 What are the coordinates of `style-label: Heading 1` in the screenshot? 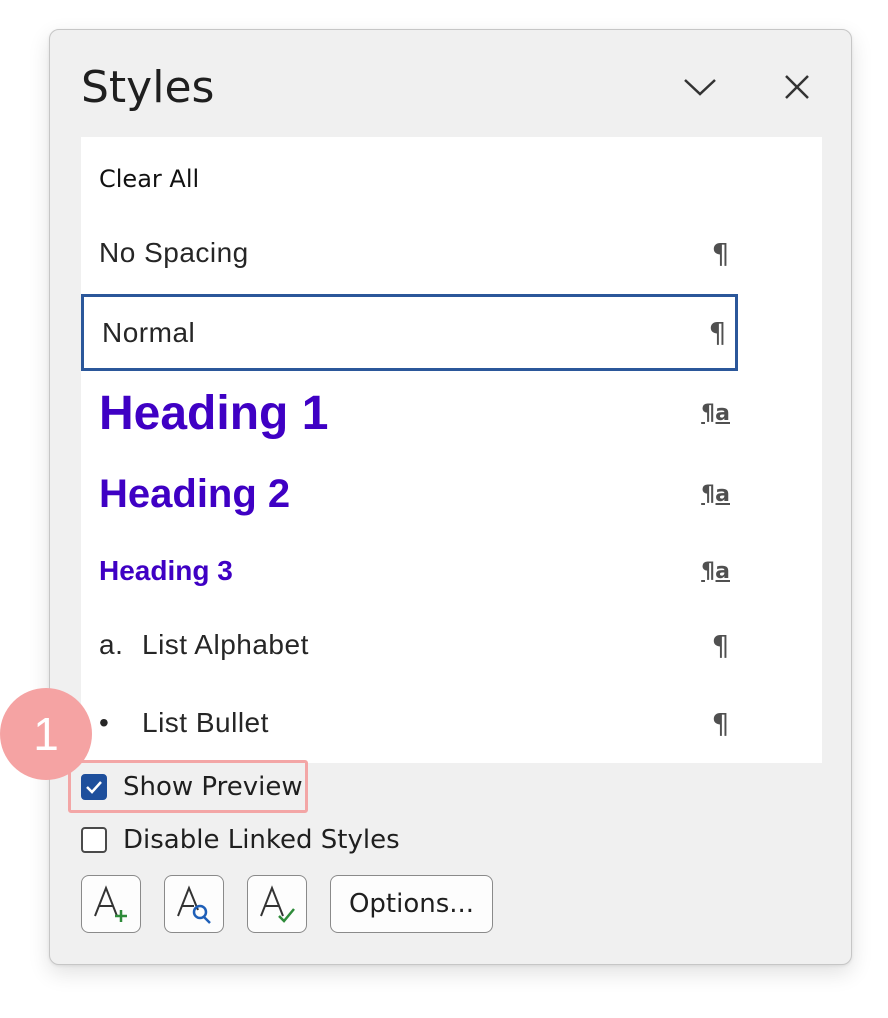 It's located at (214, 413).